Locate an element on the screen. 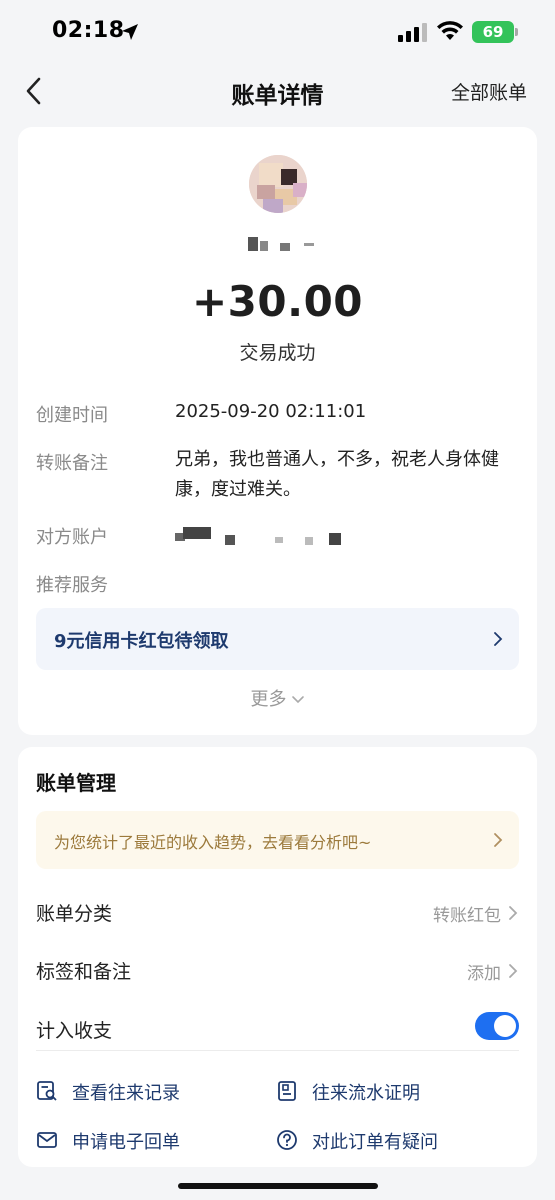 The width and height of the screenshot is (555, 1200). toggle-knob is located at coordinates (505, 1026).